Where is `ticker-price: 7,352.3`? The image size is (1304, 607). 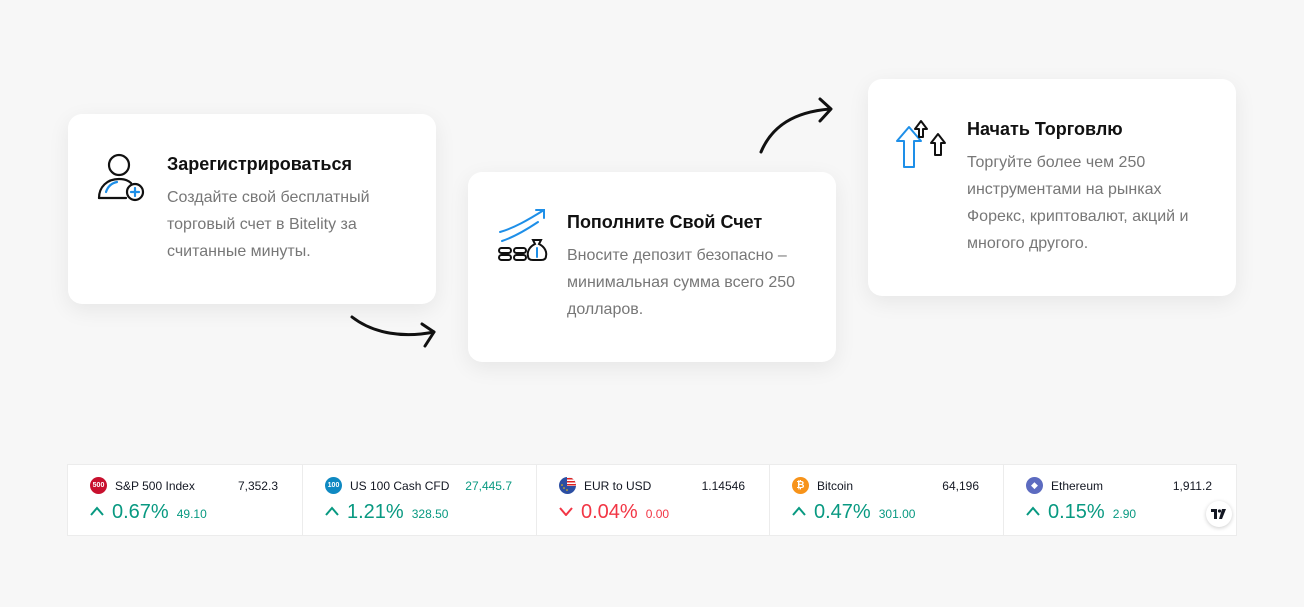
ticker-price: 7,352.3 is located at coordinates (257, 486).